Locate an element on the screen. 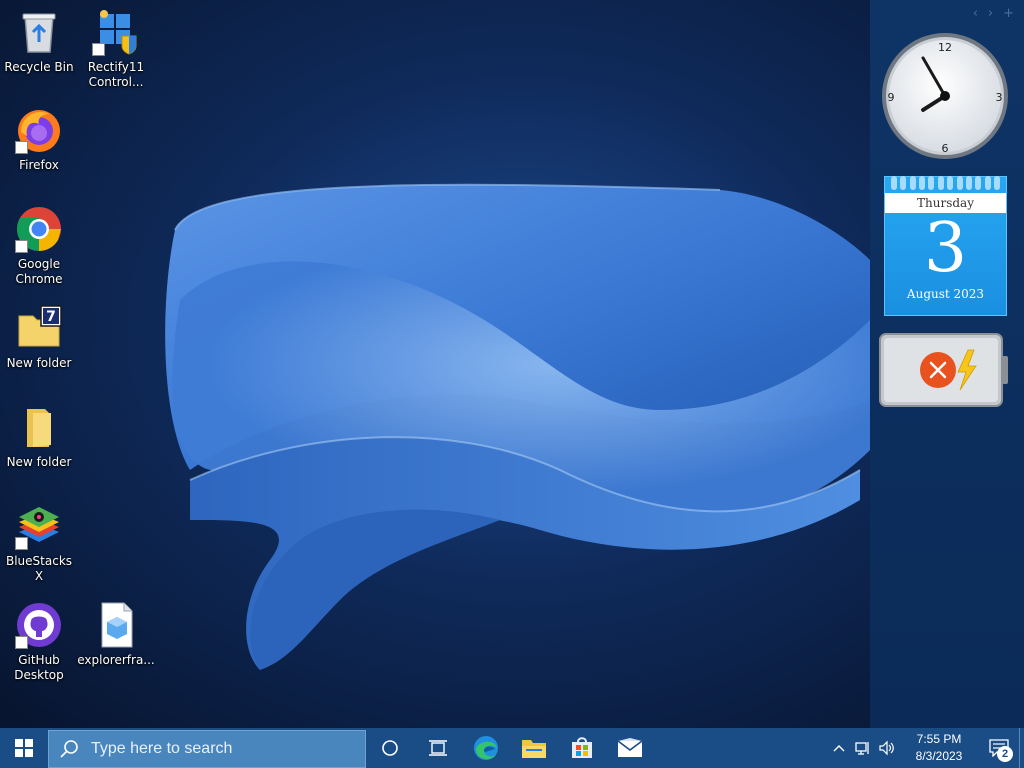 This screenshot has width=1024, height=768. start-button is located at coordinates (24, 748).